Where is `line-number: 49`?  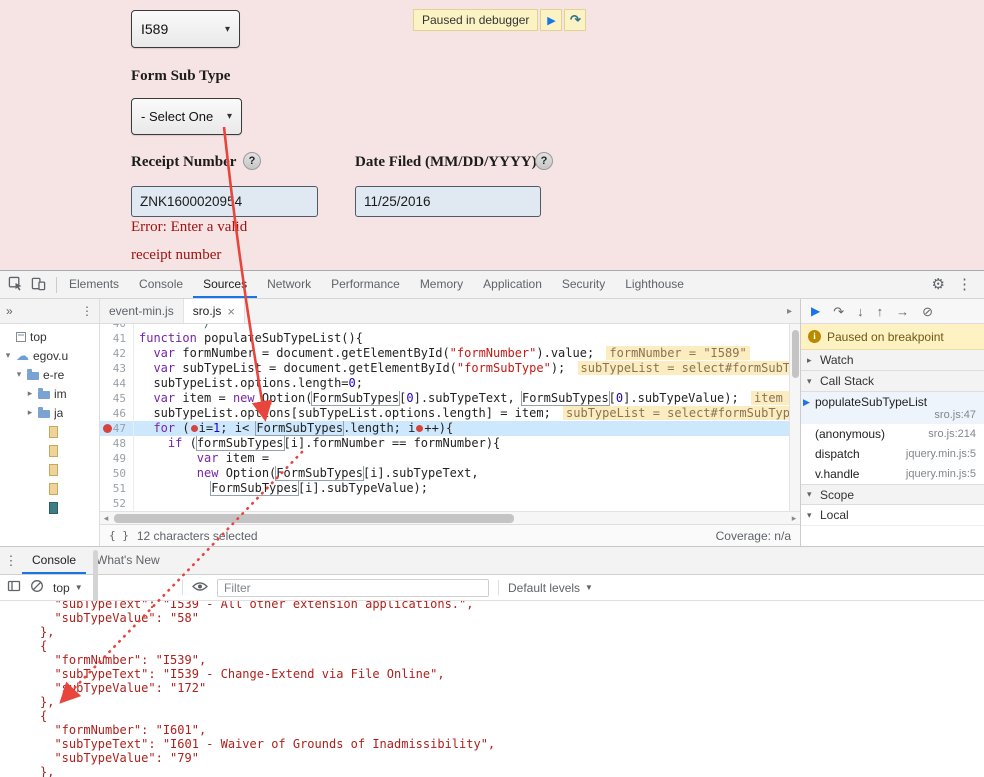 line-number: 49 is located at coordinates (117, 458).